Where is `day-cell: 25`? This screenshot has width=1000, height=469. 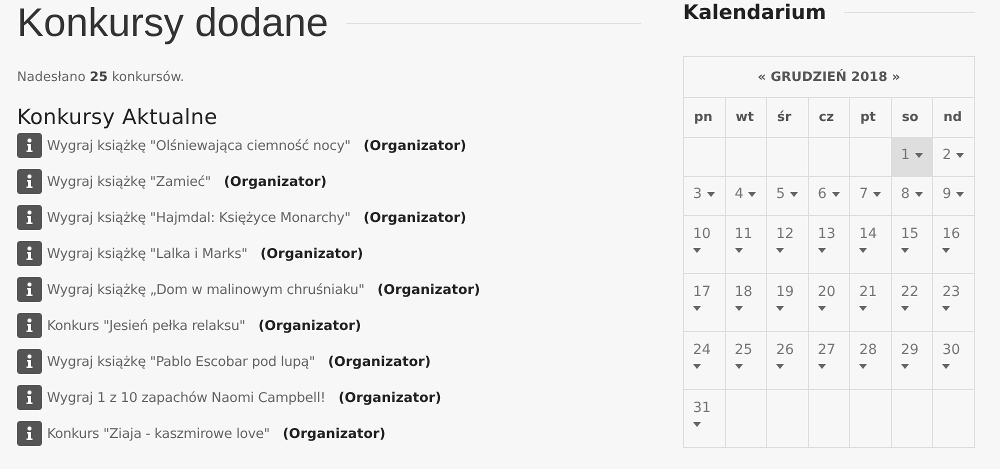 day-cell: 25 is located at coordinates (746, 361).